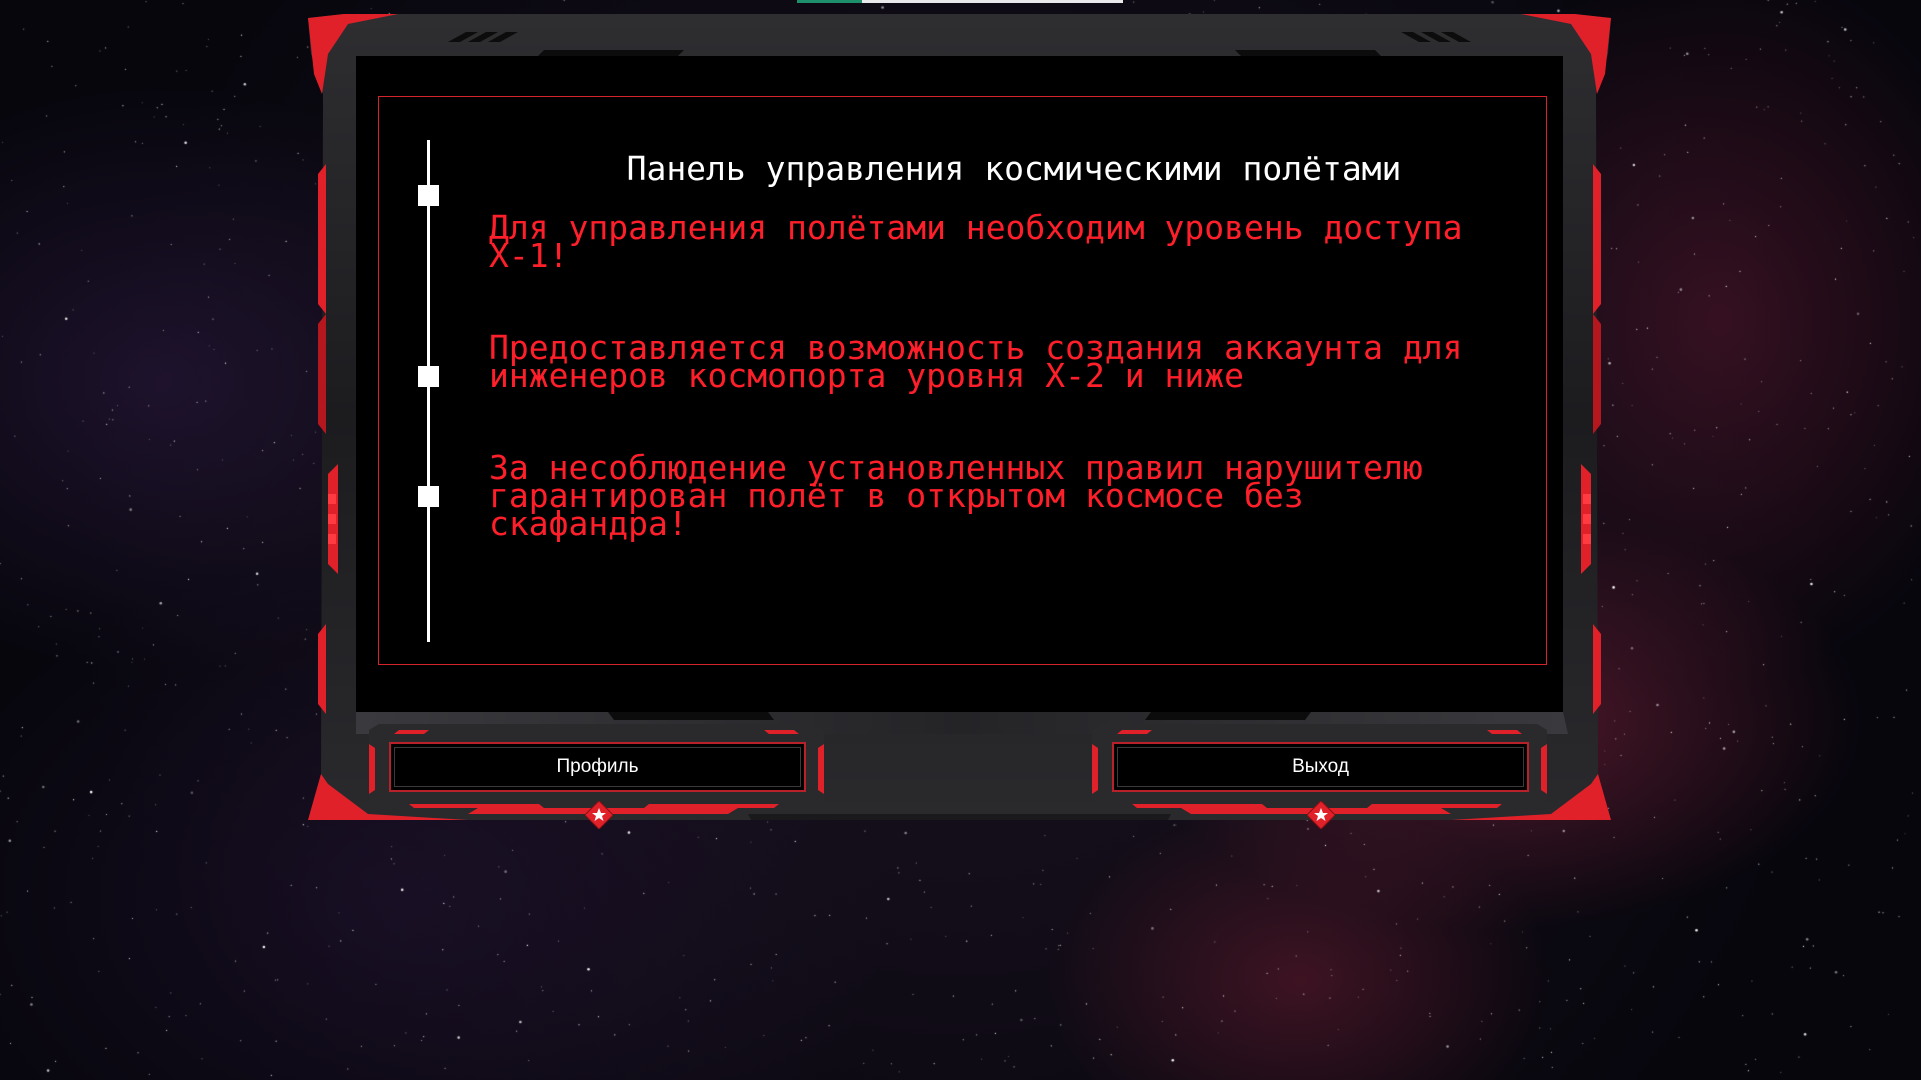  I want to click on profile-button: Профиль, so click(597, 767).